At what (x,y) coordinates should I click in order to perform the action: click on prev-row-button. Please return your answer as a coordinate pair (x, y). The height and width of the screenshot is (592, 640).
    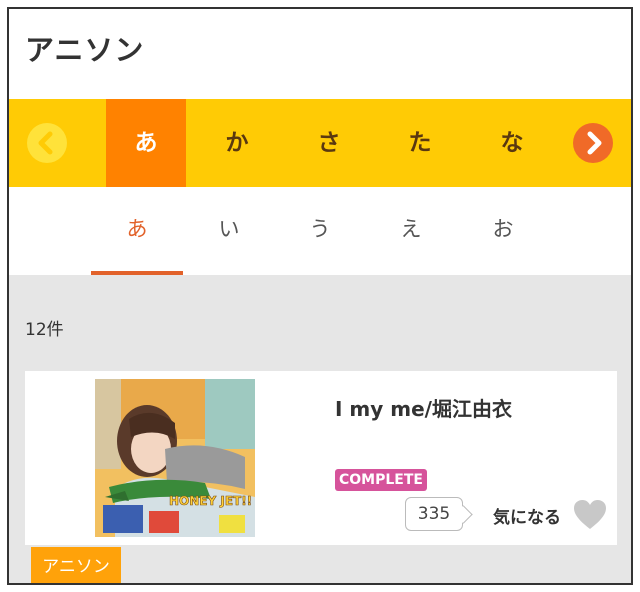
    Looking at the image, I should click on (47, 143).